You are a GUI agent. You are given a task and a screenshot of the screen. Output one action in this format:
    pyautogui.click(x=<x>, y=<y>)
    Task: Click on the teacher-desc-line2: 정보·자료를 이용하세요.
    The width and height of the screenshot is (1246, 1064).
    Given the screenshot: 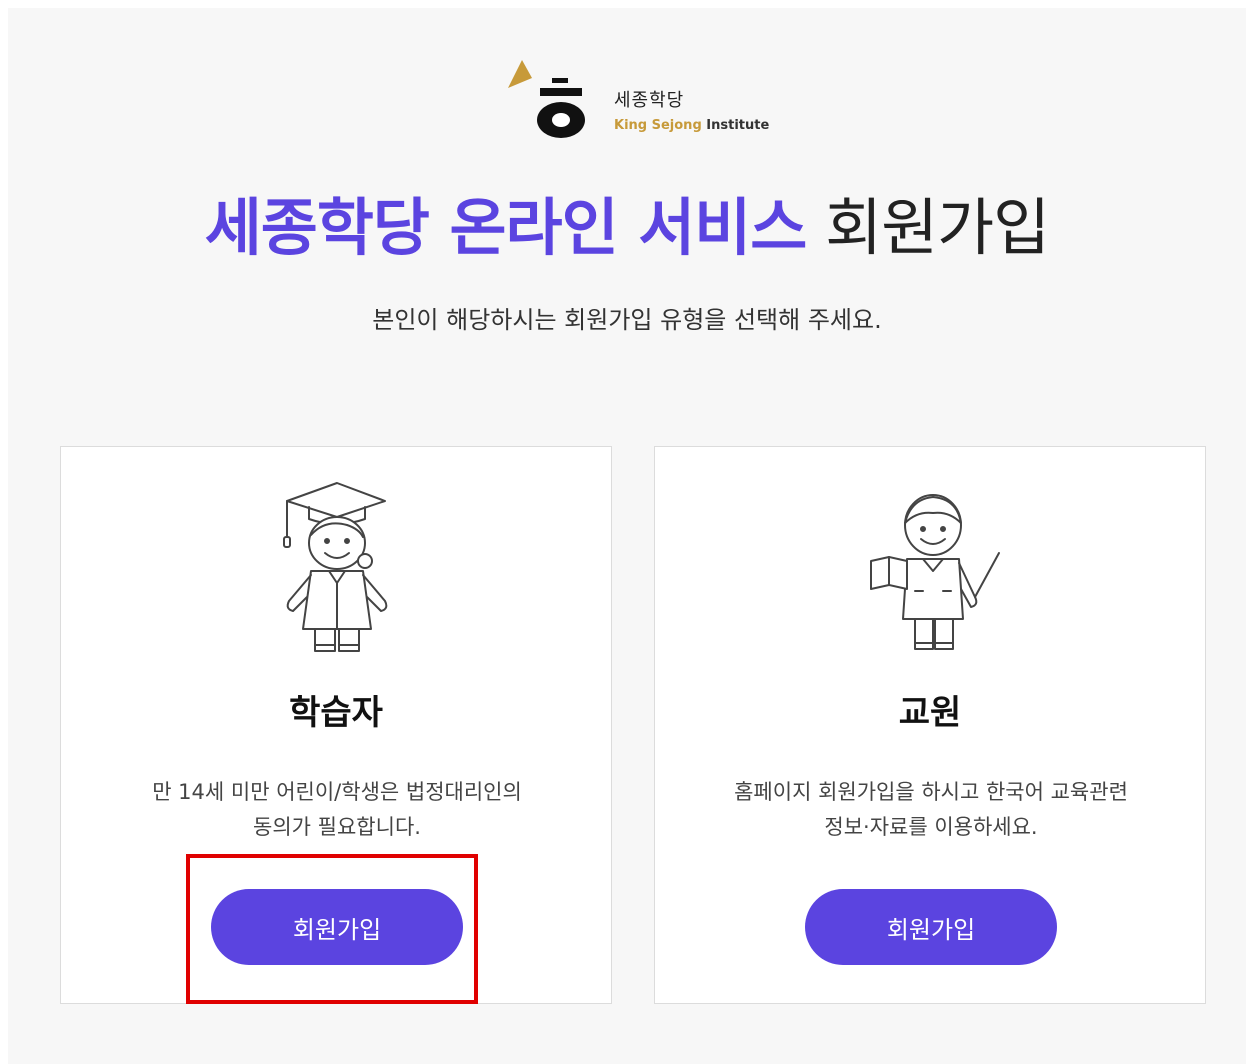 What is the action you would take?
    pyautogui.click(x=931, y=827)
    